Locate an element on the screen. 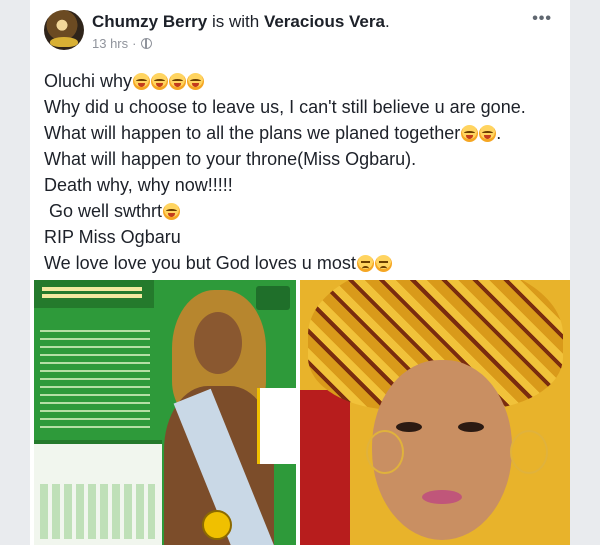 The height and width of the screenshot is (545, 600). with-text: is with is located at coordinates (235, 21).